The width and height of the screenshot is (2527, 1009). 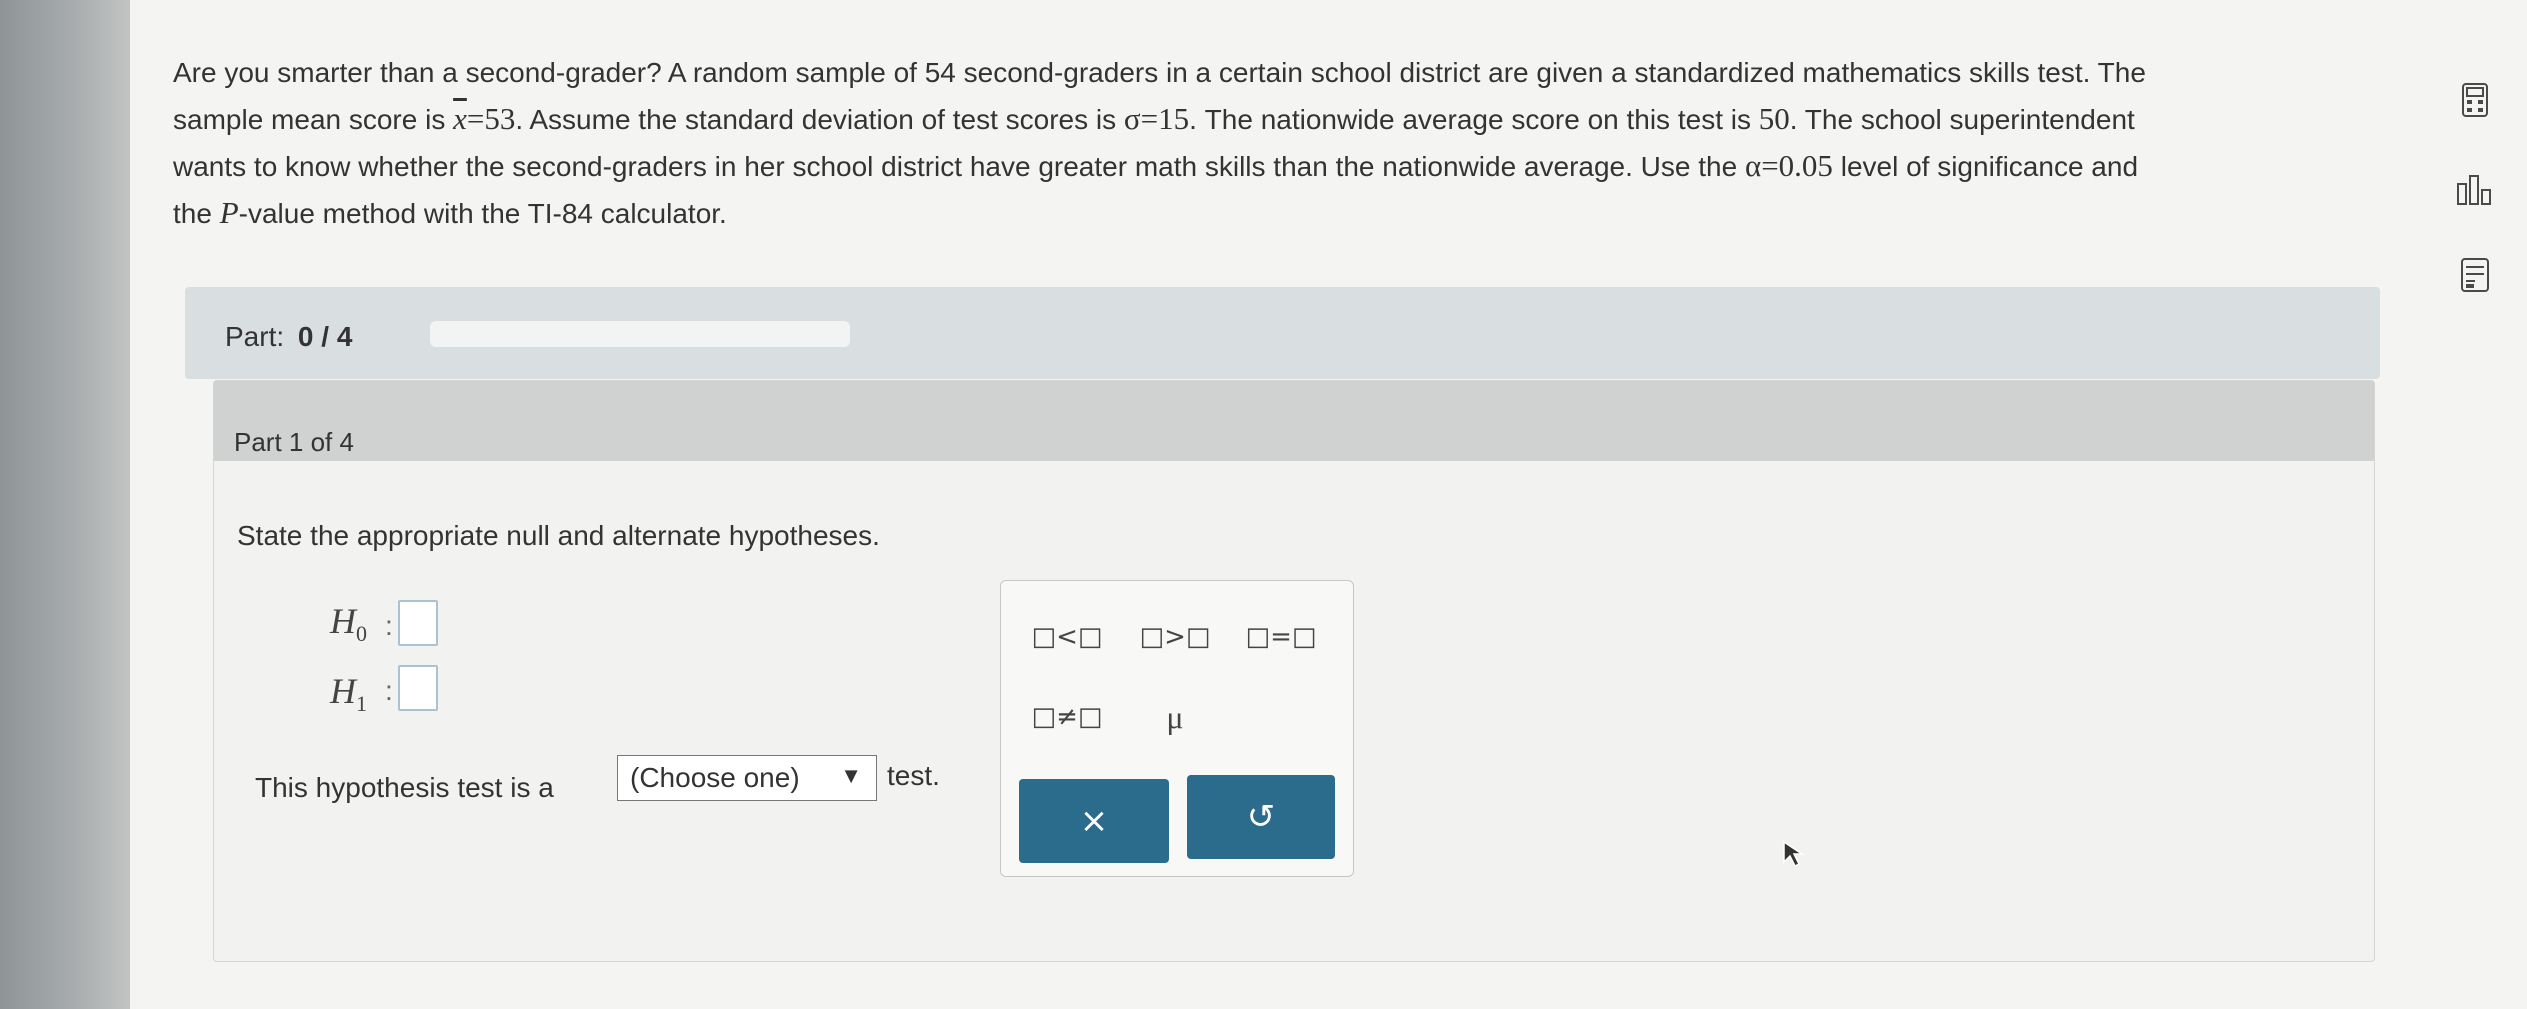 I want to click on h-subscript: 1, so click(x=361, y=704).